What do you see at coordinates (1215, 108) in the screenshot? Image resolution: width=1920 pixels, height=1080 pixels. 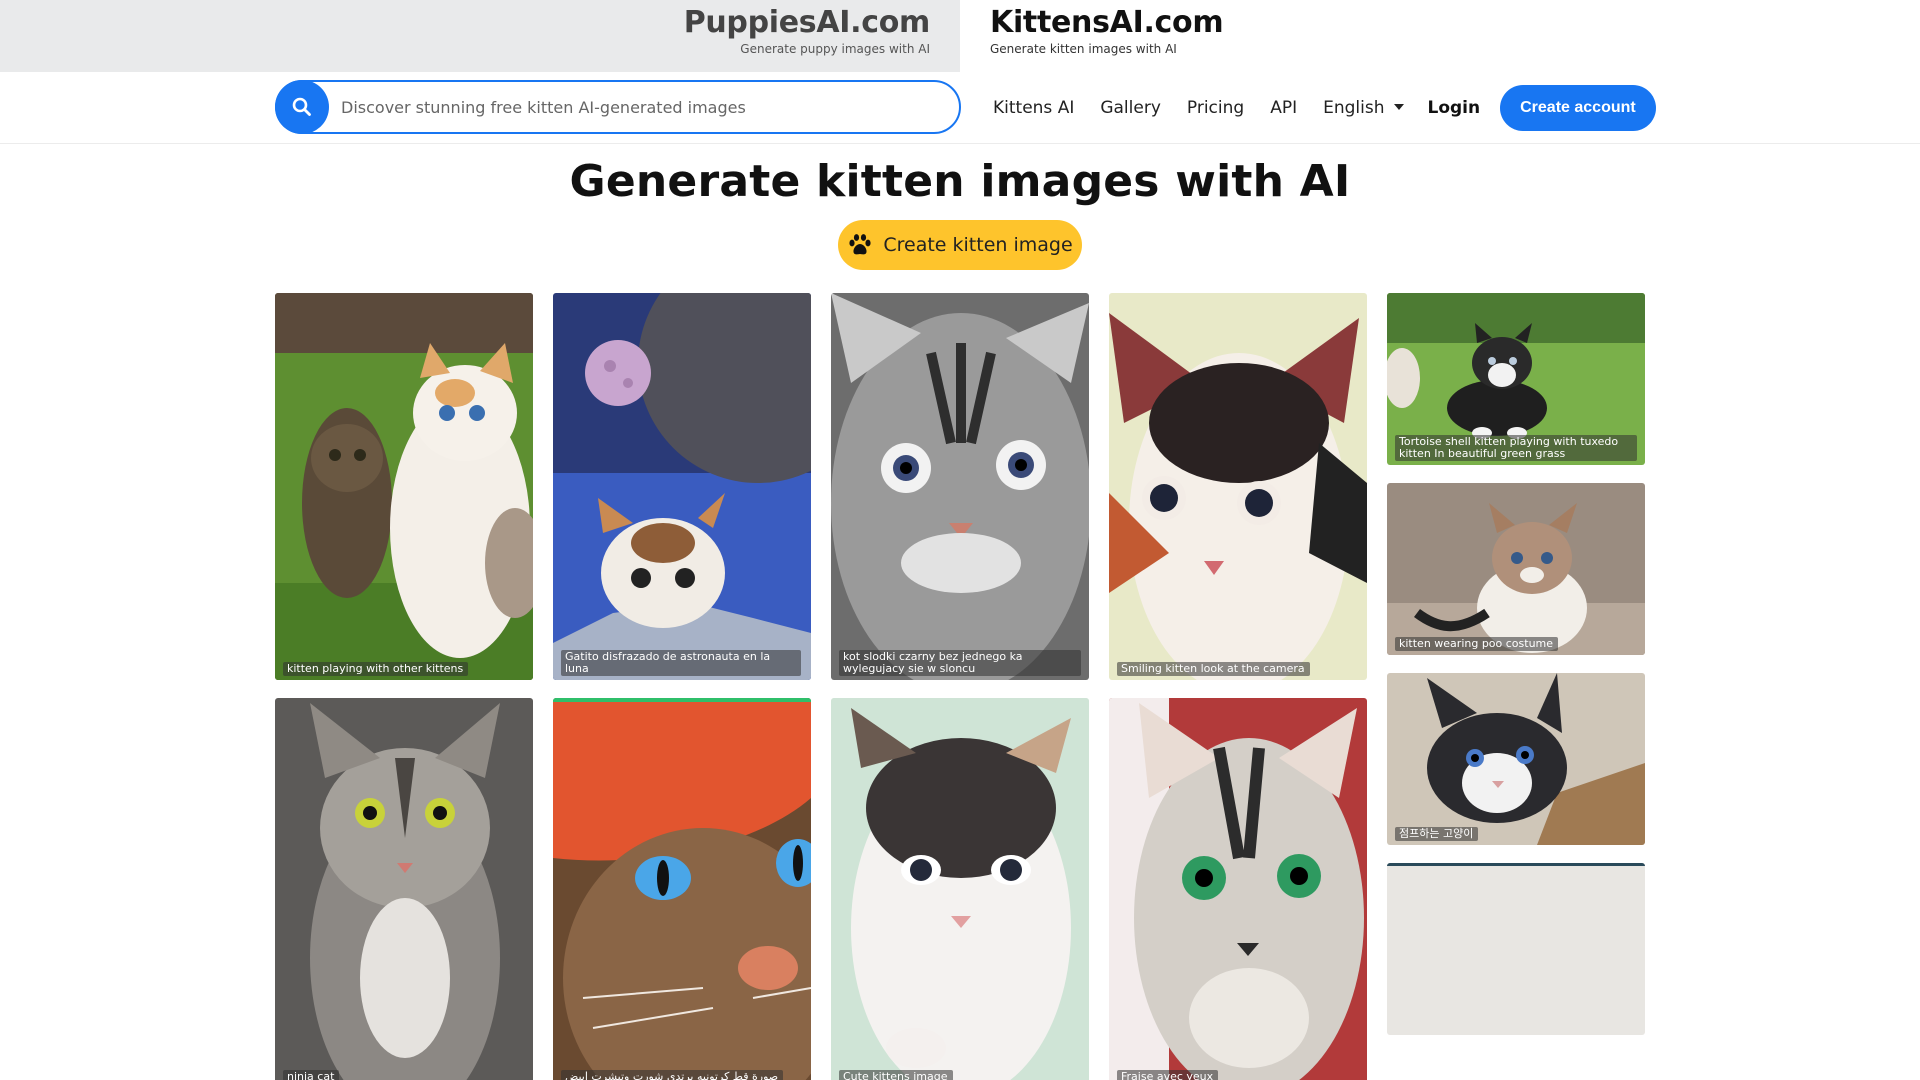 I see `nav-link-pricing: Pricing` at bounding box center [1215, 108].